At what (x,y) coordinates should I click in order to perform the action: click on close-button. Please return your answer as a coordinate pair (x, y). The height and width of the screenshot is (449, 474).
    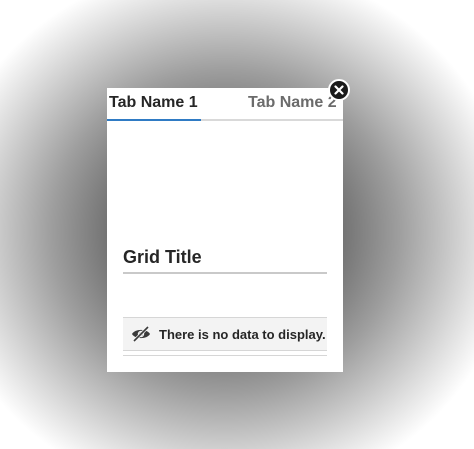
    Looking at the image, I should click on (339, 90).